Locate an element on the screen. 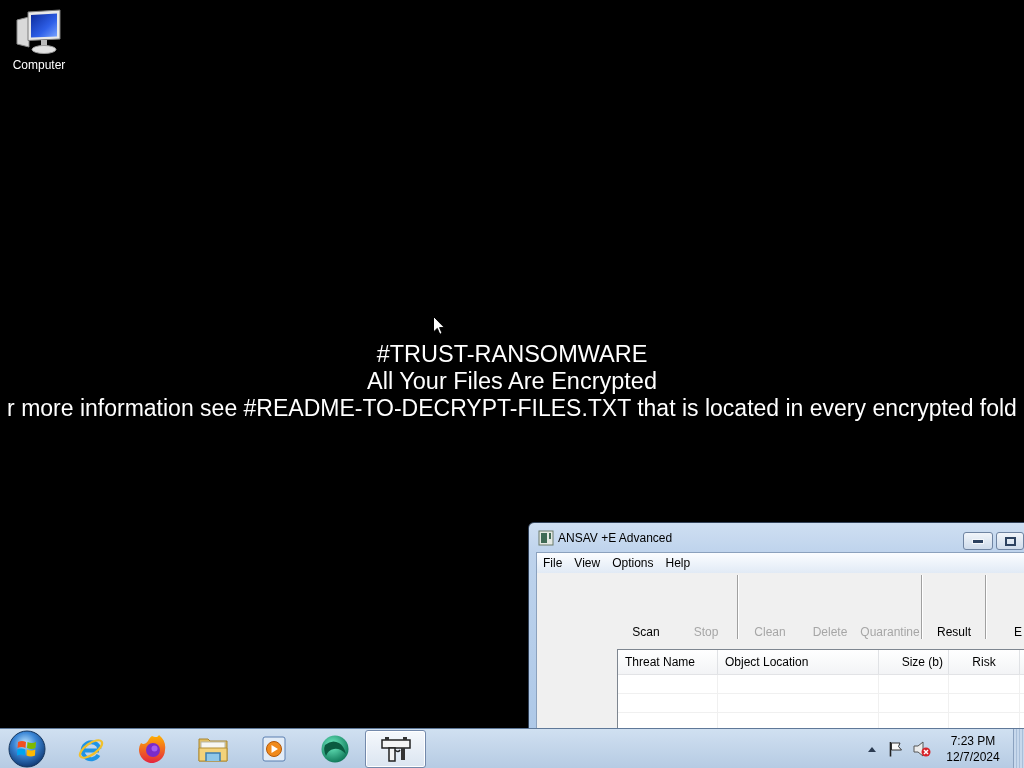 The width and height of the screenshot is (1024, 768). toolbar-button: Result is located at coordinates (954, 608).